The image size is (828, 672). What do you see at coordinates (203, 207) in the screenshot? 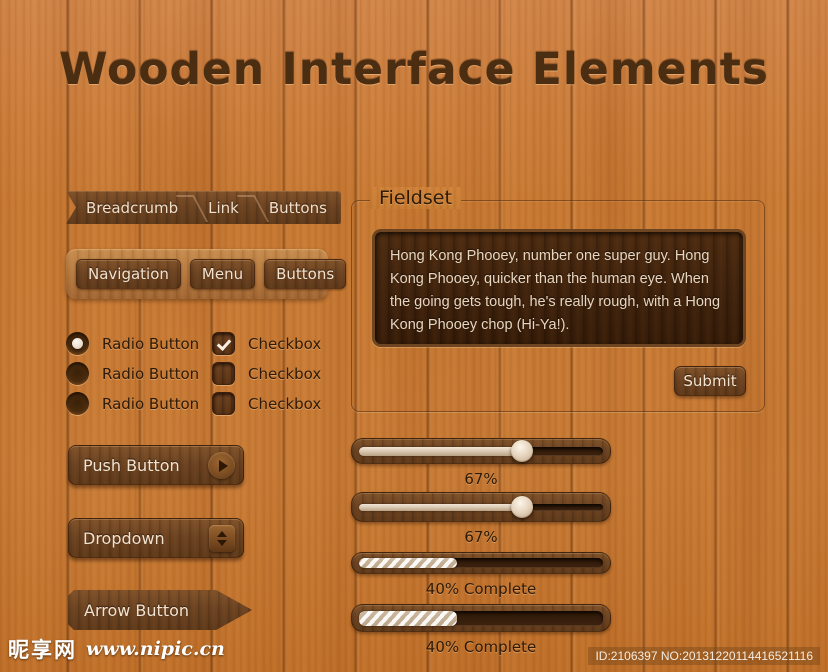
I see `breadcrumb: Breadcrumb Link Buttons` at bounding box center [203, 207].